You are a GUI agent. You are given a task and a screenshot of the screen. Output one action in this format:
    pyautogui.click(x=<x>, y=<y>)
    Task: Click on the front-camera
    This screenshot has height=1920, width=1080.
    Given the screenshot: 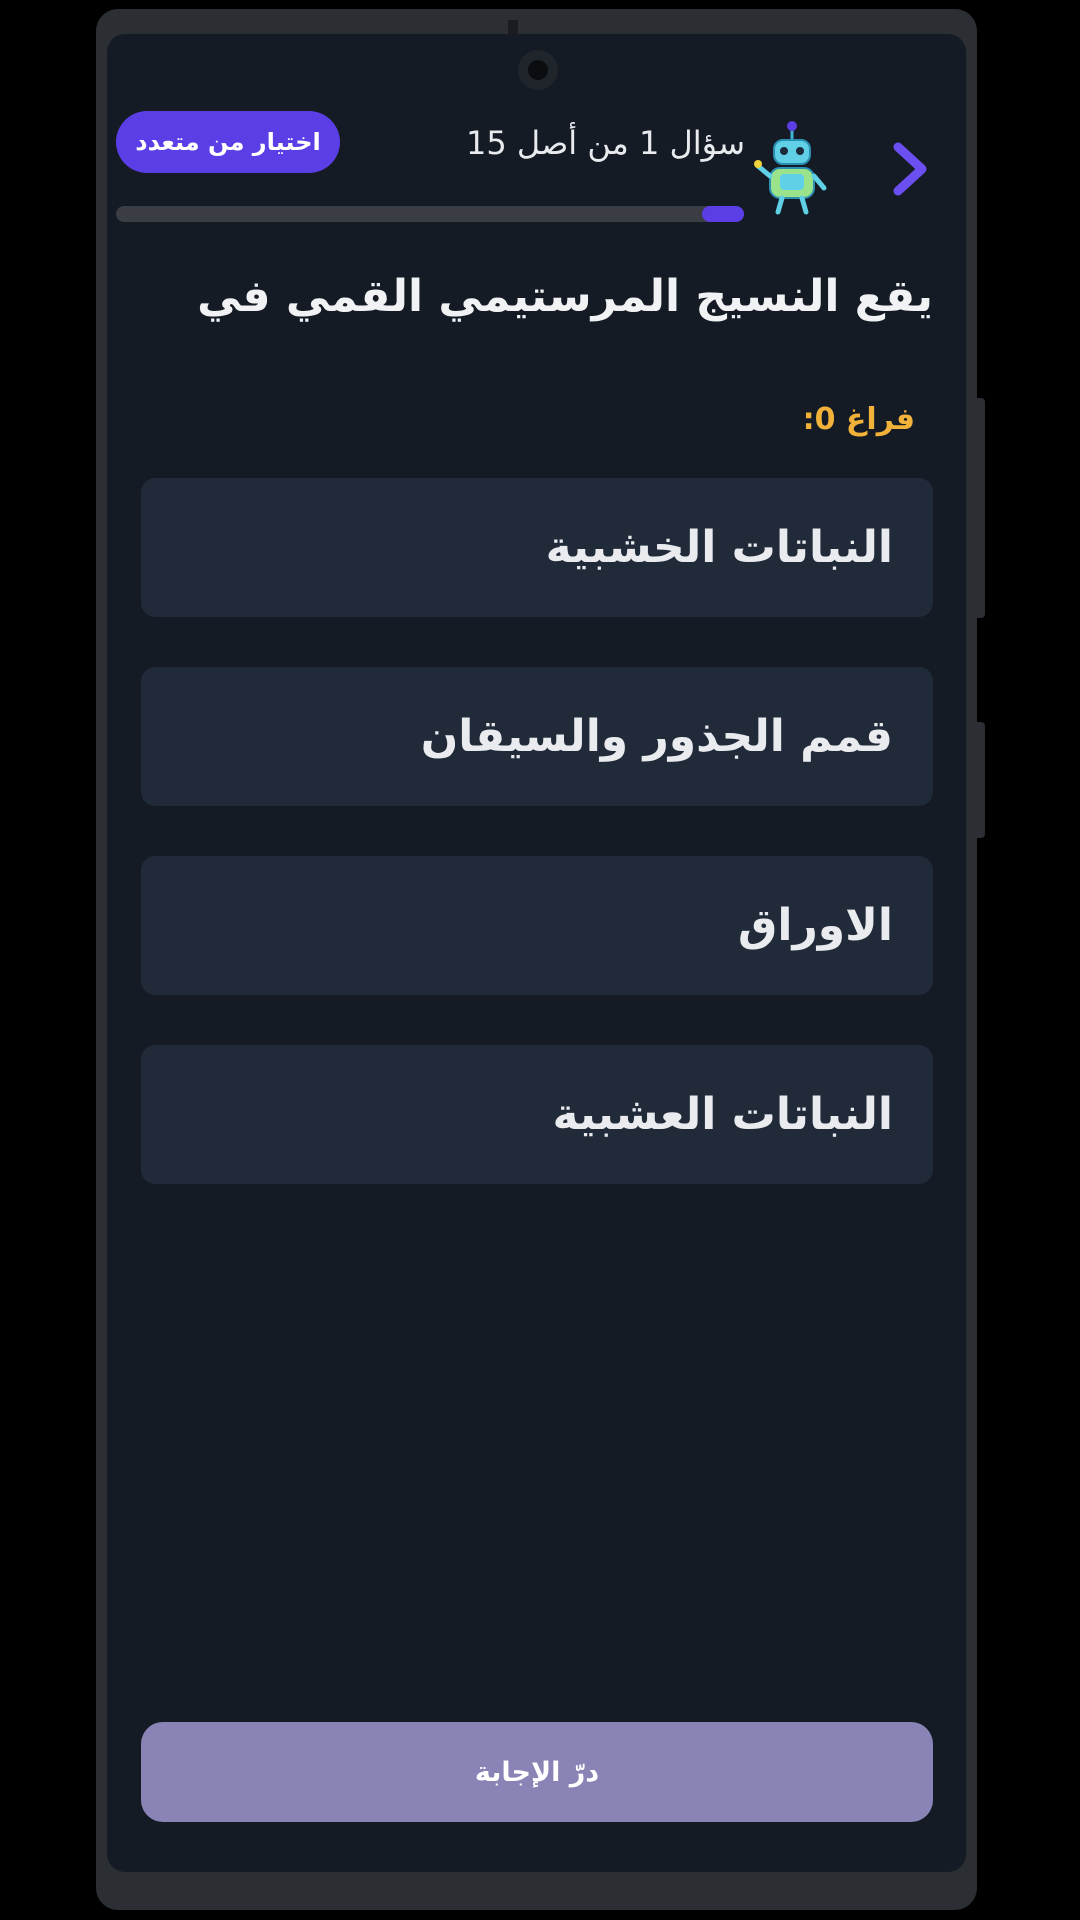 What is the action you would take?
    pyautogui.click(x=538, y=70)
    